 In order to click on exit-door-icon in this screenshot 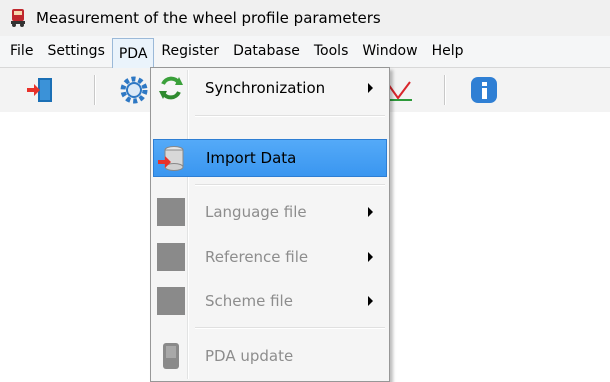, I will do `click(40, 90)`.